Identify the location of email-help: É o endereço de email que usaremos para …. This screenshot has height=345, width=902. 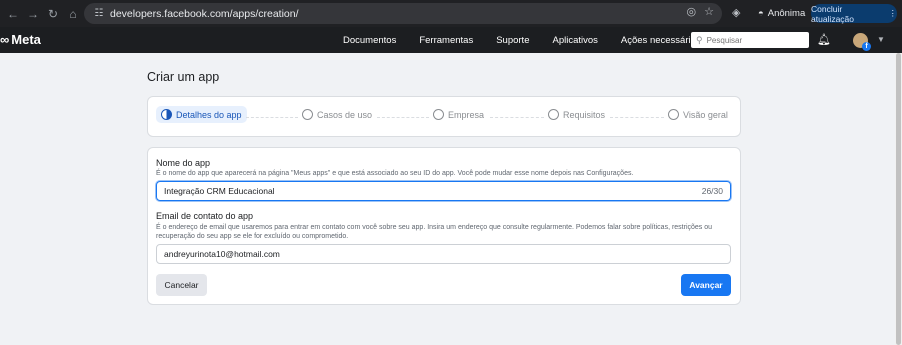
(434, 232).